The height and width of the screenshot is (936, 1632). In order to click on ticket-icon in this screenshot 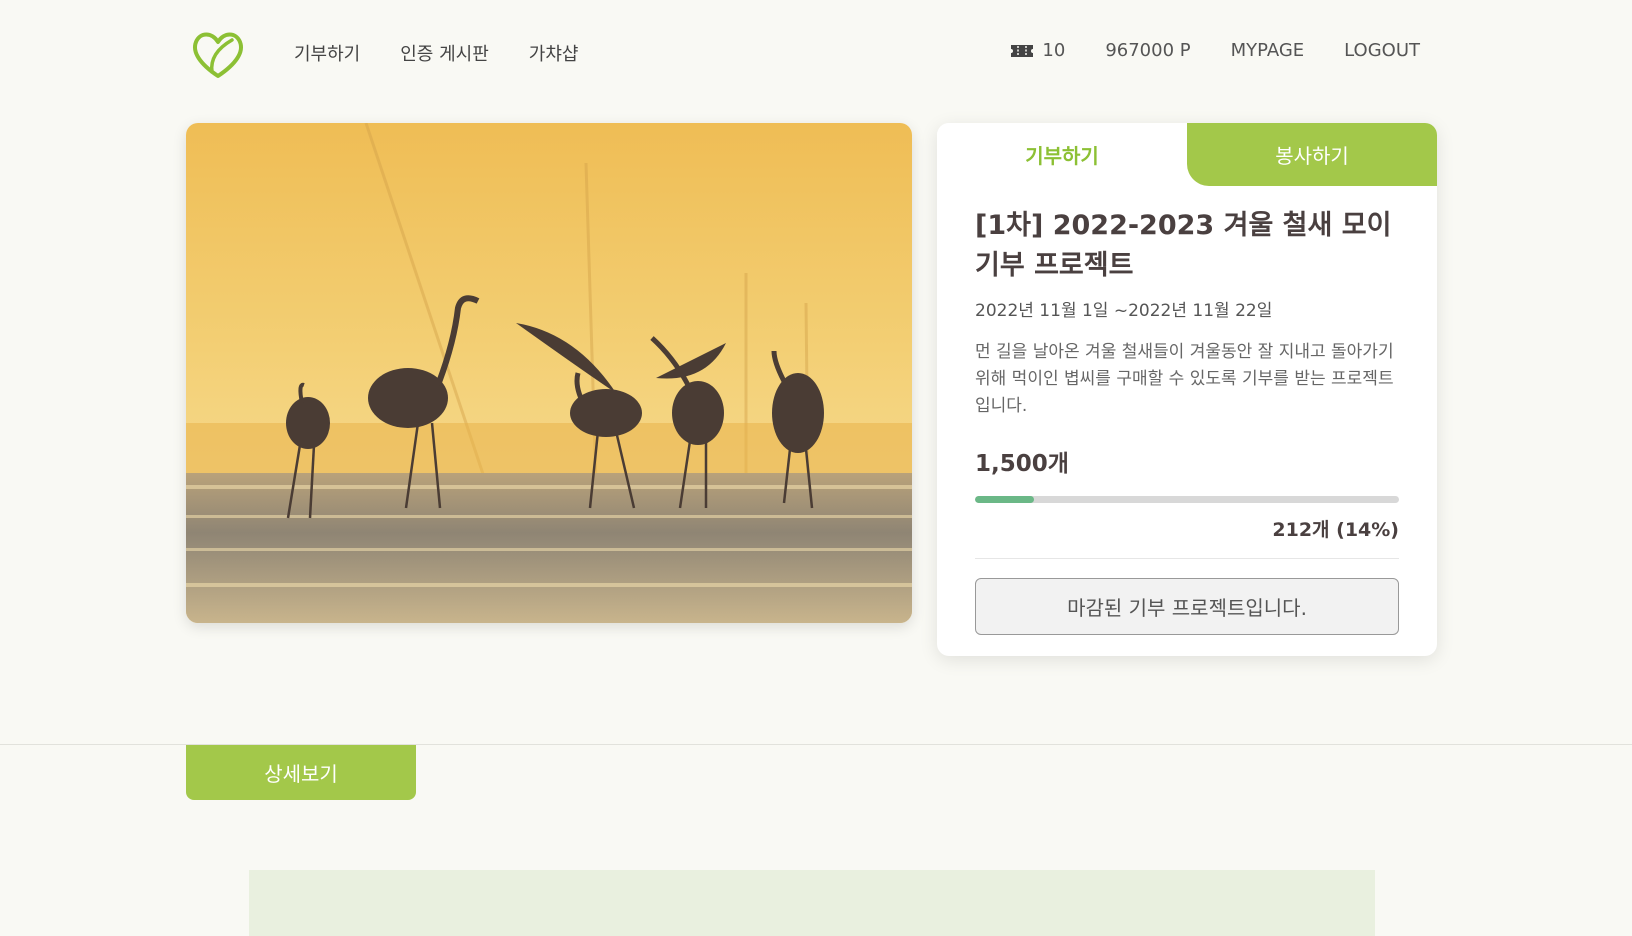, I will do `click(1022, 50)`.